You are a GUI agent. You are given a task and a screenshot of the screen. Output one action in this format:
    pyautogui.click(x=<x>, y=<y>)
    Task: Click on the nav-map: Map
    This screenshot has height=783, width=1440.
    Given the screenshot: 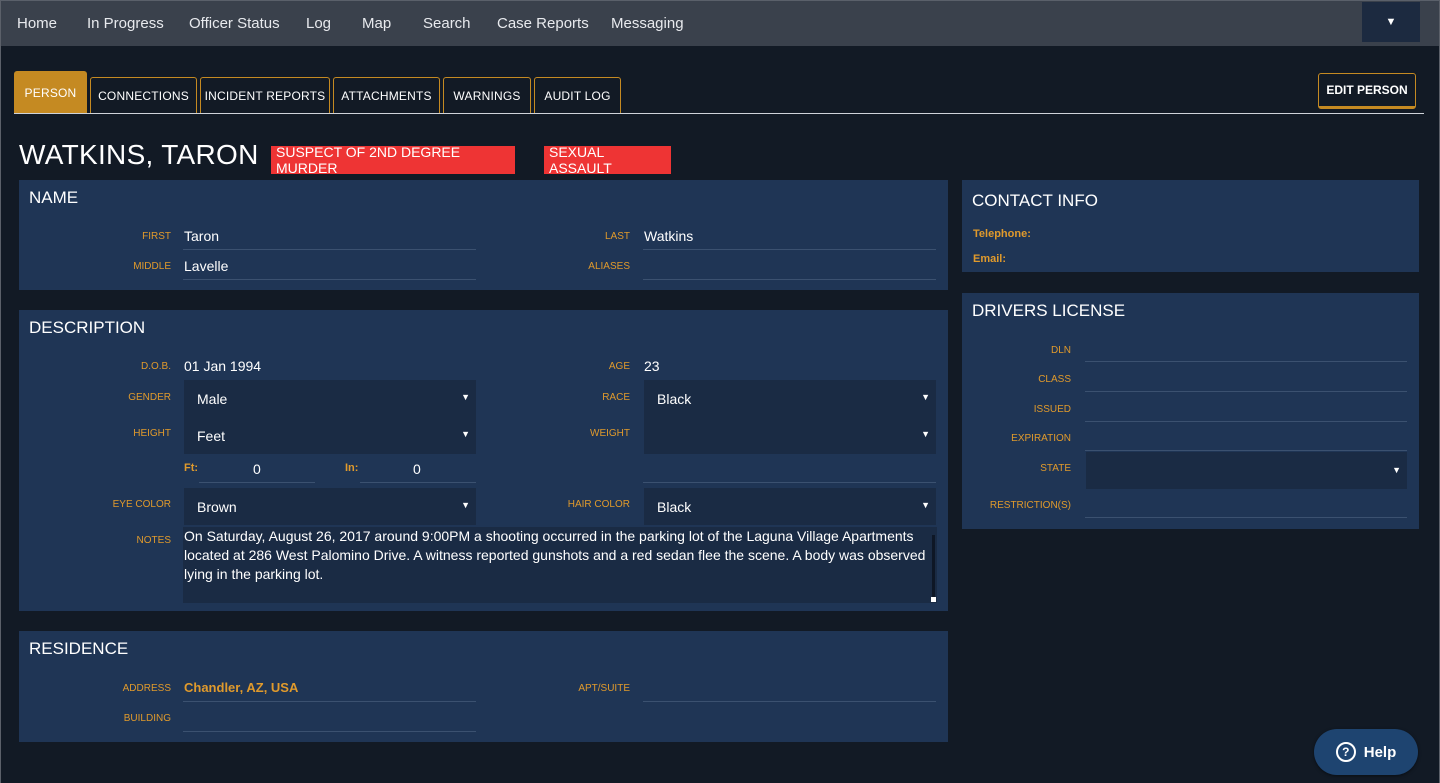 What is the action you would take?
    pyautogui.click(x=376, y=23)
    